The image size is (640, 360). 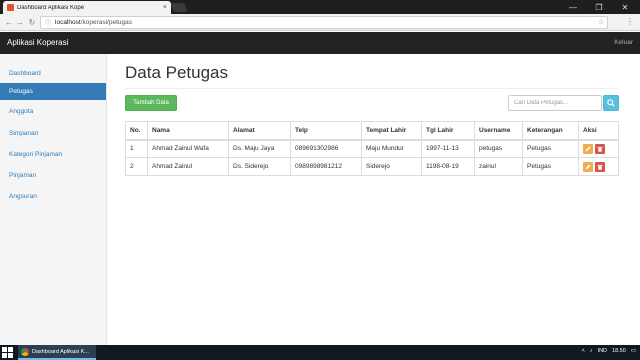 What do you see at coordinates (599, 7) in the screenshot?
I see `maximize-button: ❐` at bounding box center [599, 7].